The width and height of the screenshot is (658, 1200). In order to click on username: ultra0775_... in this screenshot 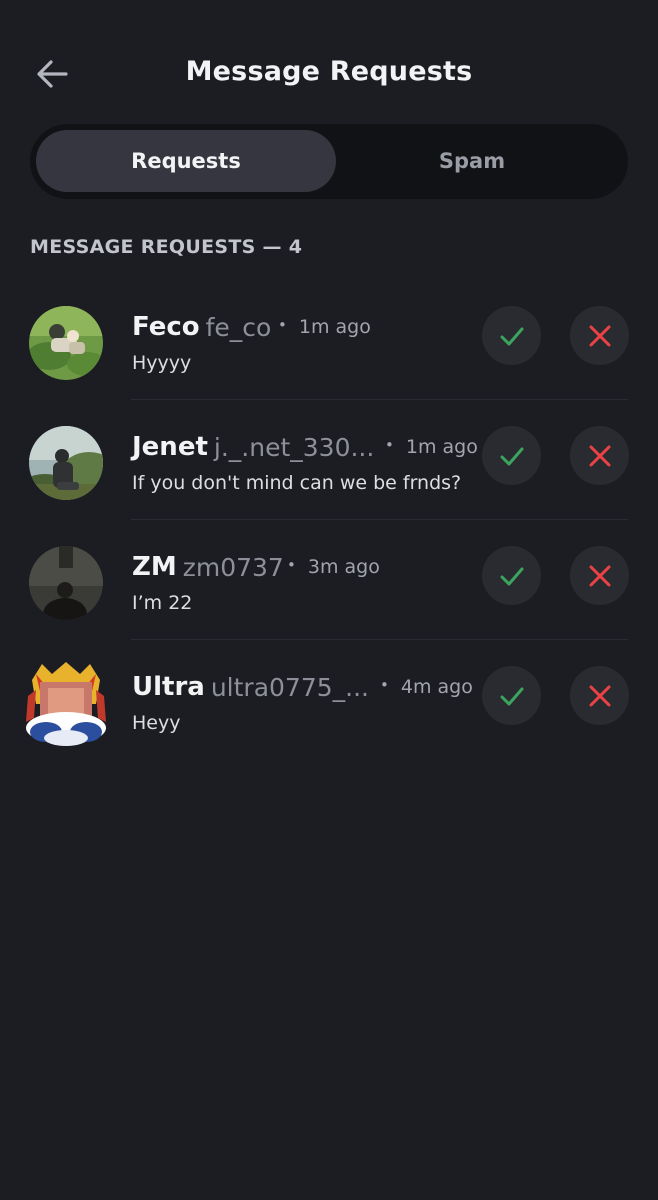, I will do `click(289, 687)`.